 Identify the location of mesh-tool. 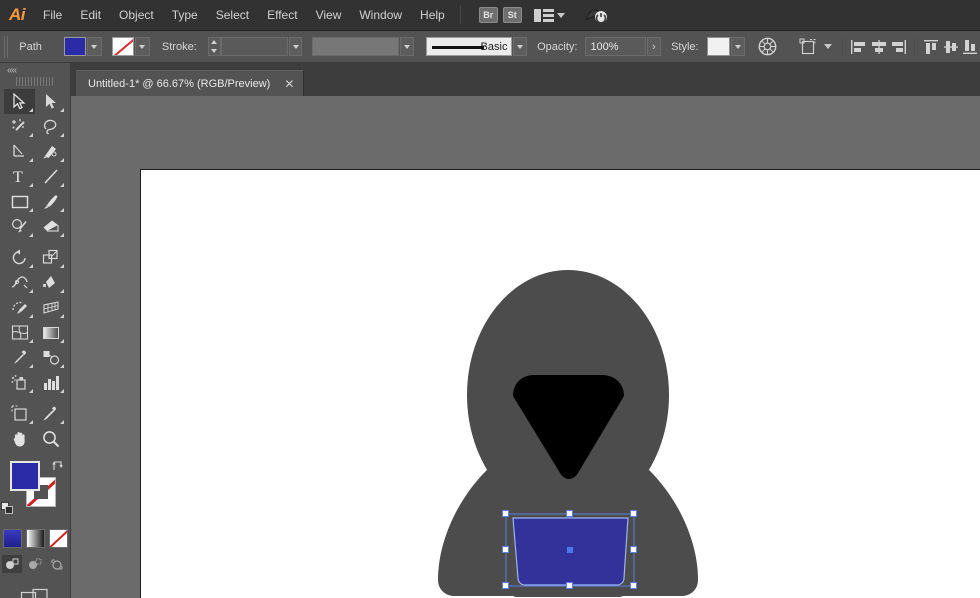
(19, 332).